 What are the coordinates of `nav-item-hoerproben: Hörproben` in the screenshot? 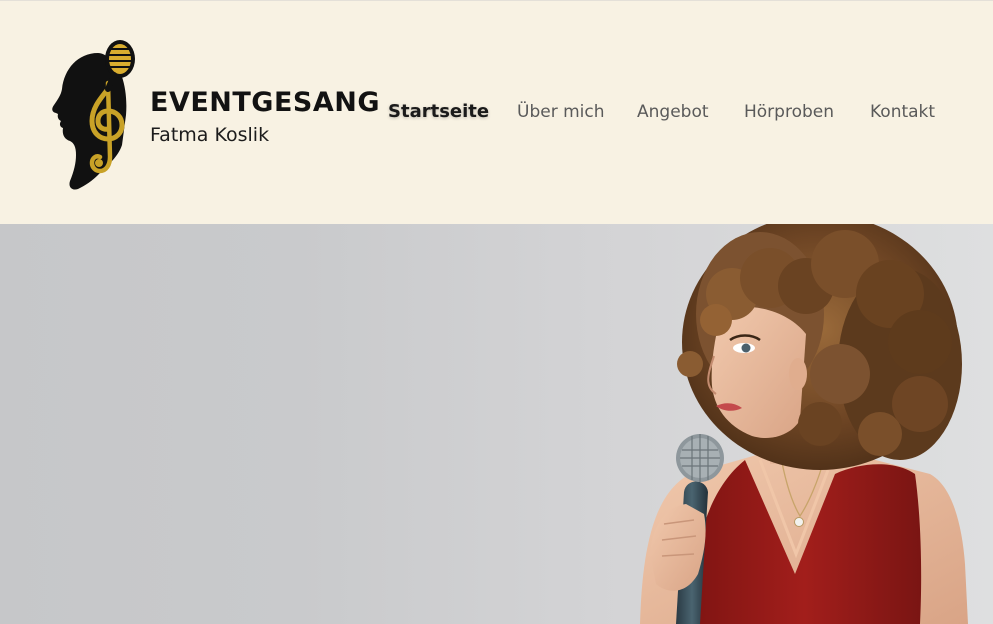 It's located at (789, 112).